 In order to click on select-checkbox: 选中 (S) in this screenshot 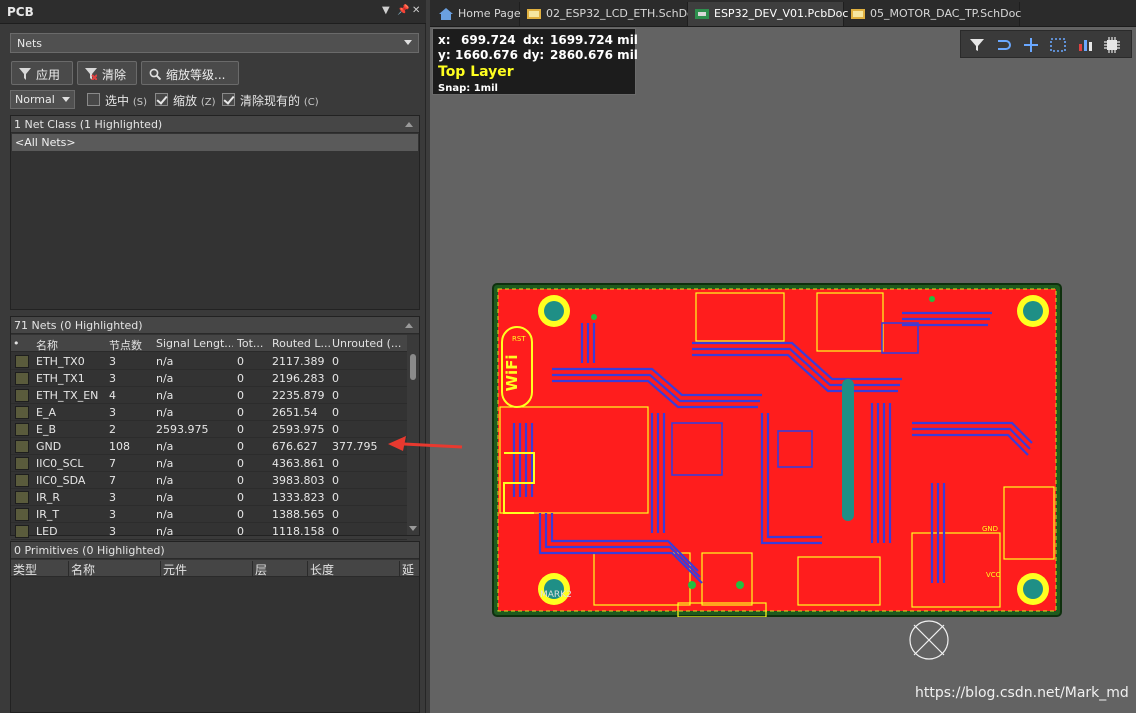, I will do `click(117, 100)`.